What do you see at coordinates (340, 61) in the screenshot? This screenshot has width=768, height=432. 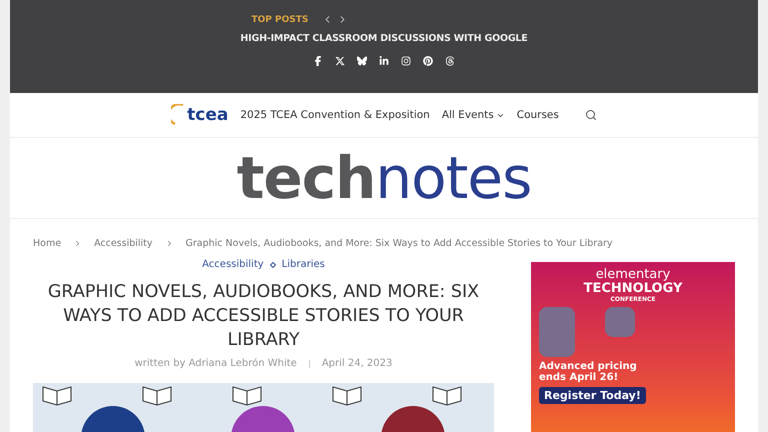 I see `x-icon` at bounding box center [340, 61].